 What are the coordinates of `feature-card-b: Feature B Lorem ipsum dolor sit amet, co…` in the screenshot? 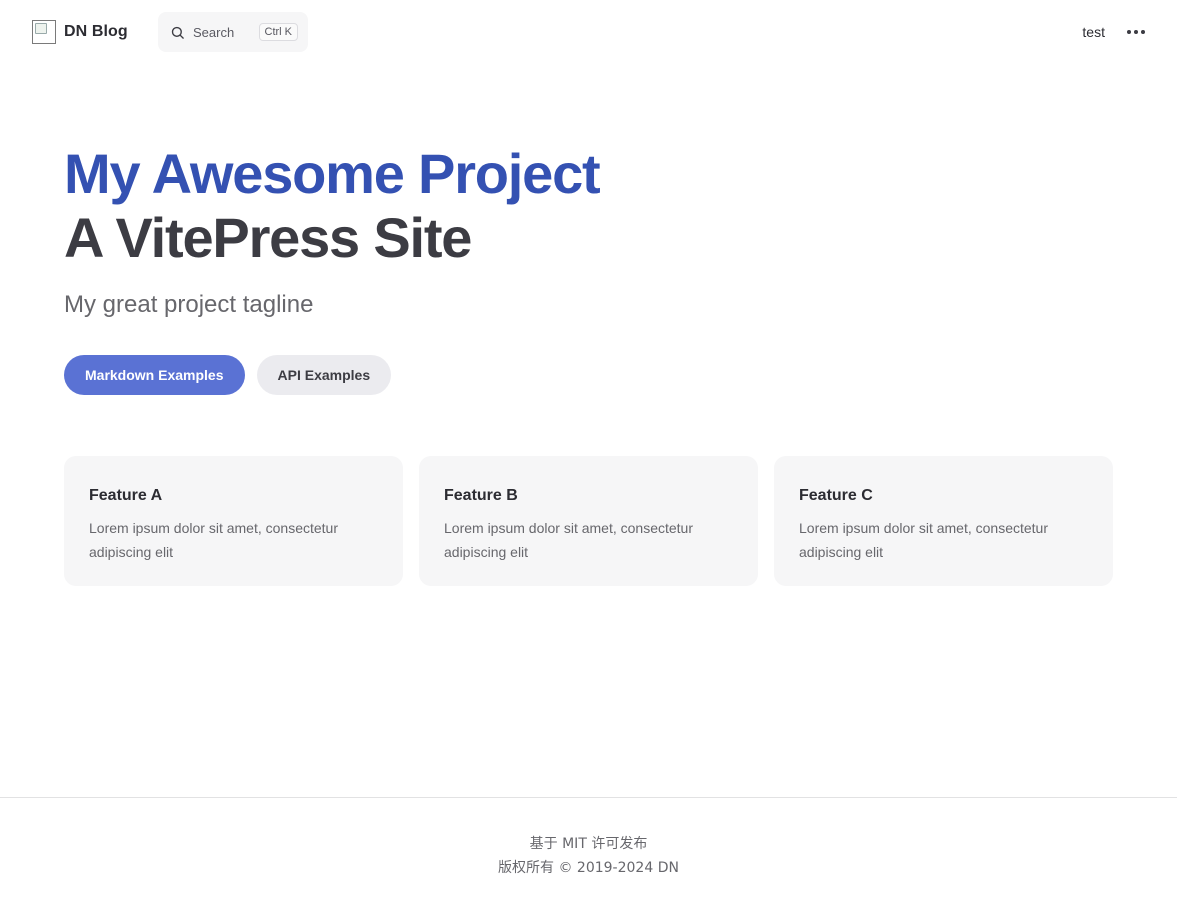 It's located at (588, 521).